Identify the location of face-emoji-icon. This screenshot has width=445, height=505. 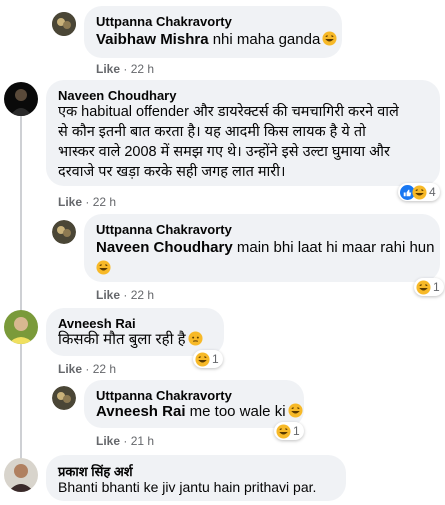
(195, 338).